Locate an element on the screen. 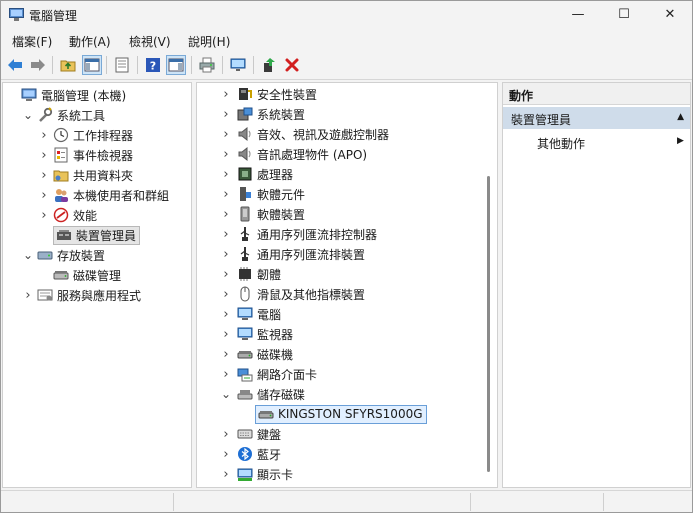 This screenshot has width=693, height=513. selected-tree-item: 裝置管理員 is located at coordinates (97, 235).